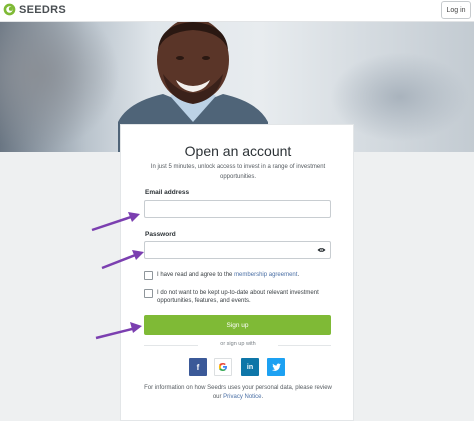  What do you see at coordinates (115, 222) in the screenshot?
I see `annotation-arrow-email` at bounding box center [115, 222].